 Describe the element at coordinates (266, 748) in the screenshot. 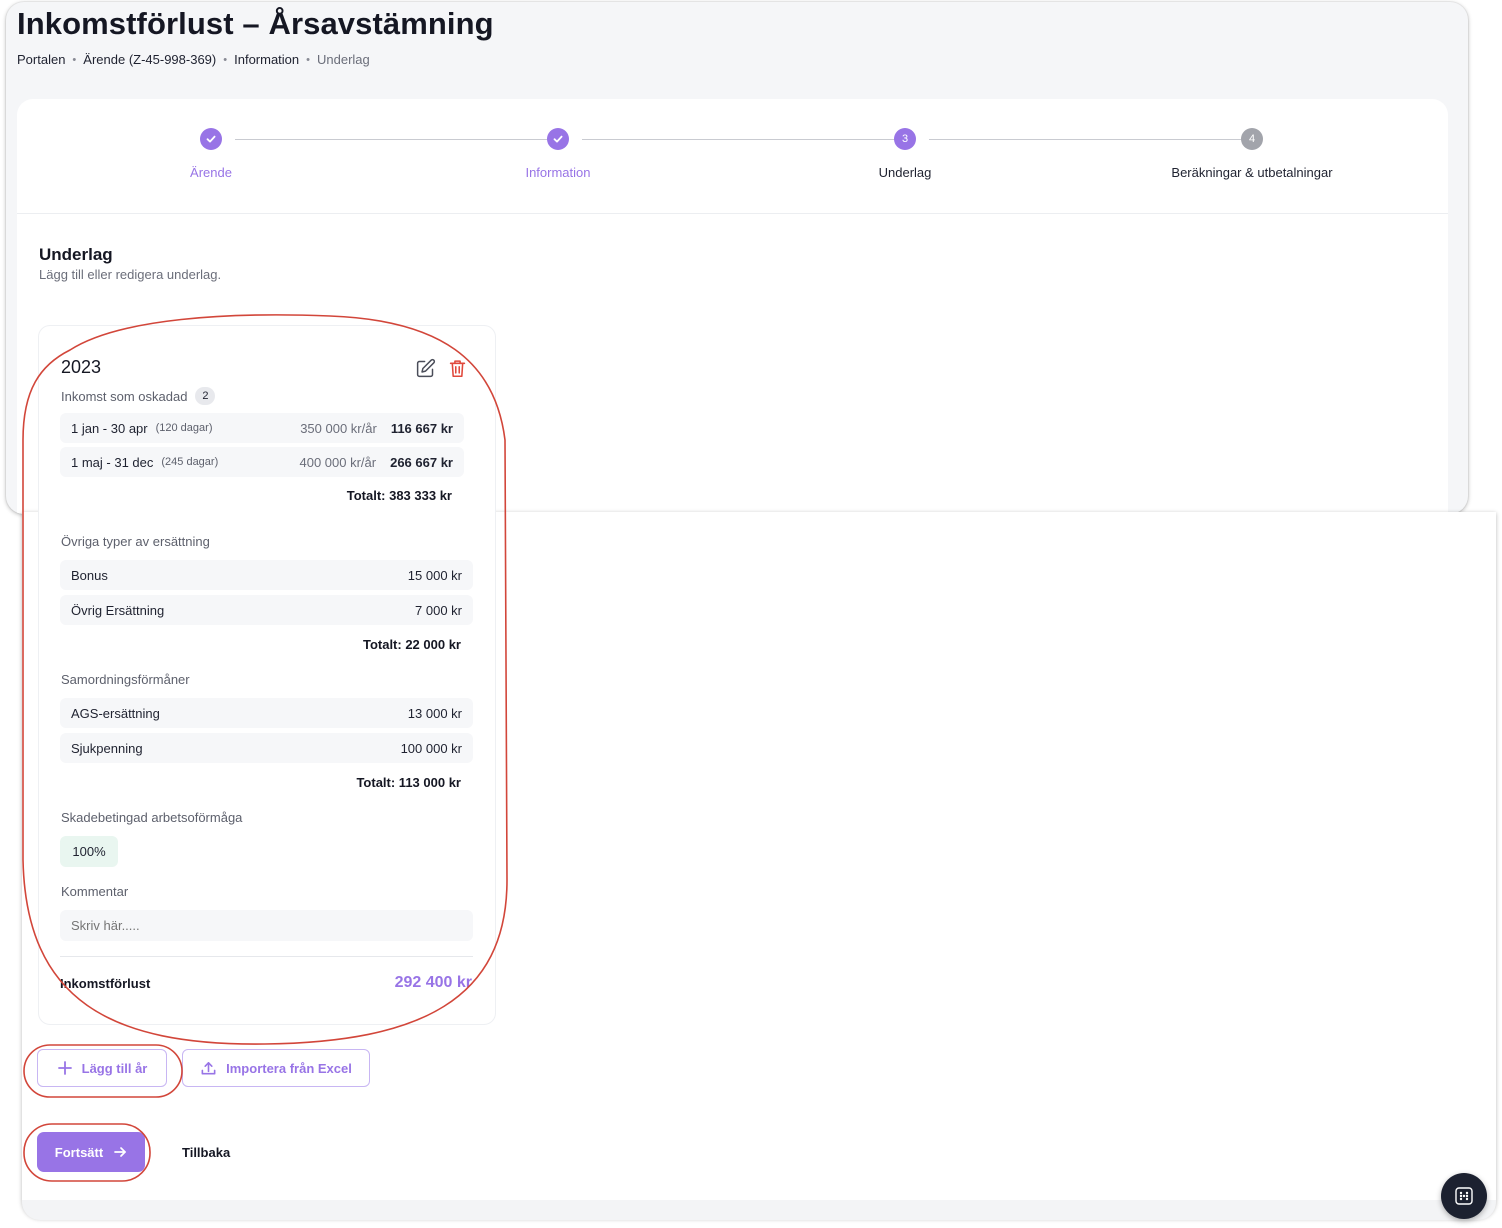

I see `benefit-row: Sjukpenning 100 000 kr` at that location.